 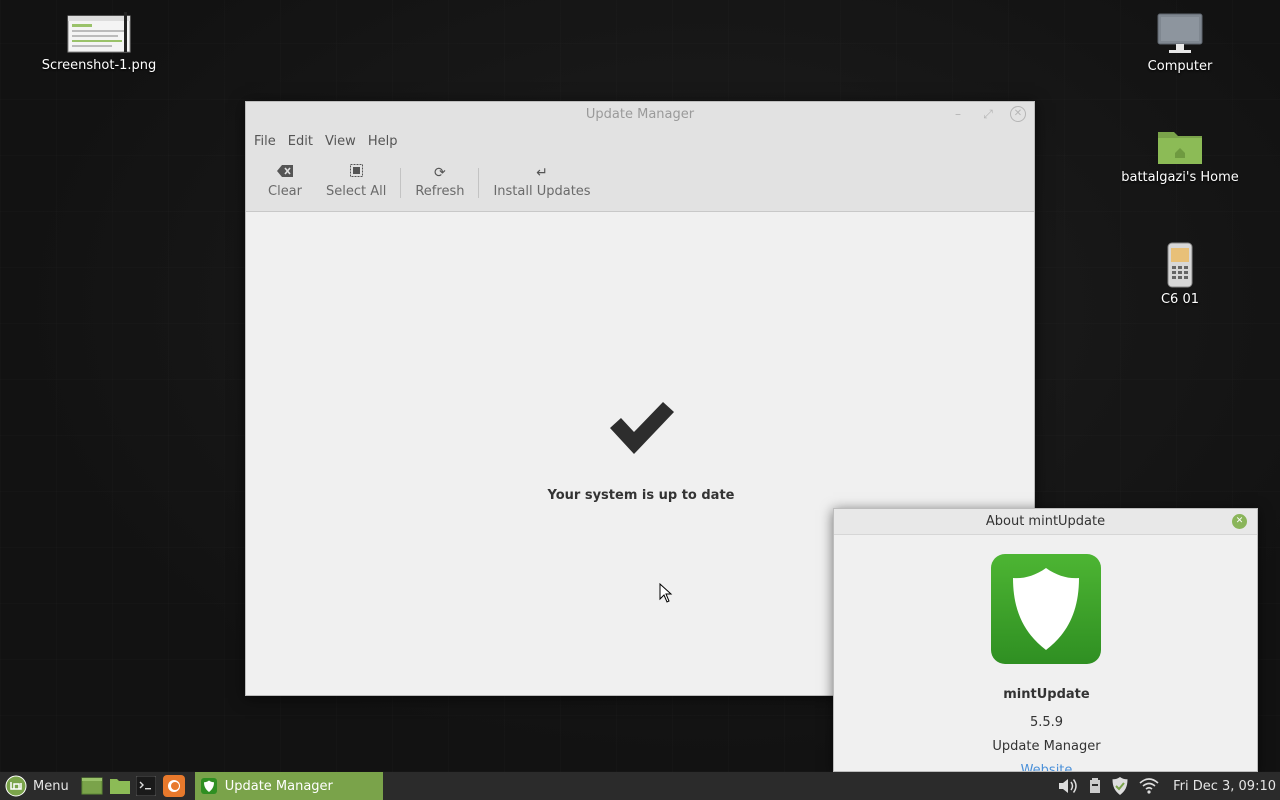 I want to click on volume-icon, so click(x=1068, y=786).